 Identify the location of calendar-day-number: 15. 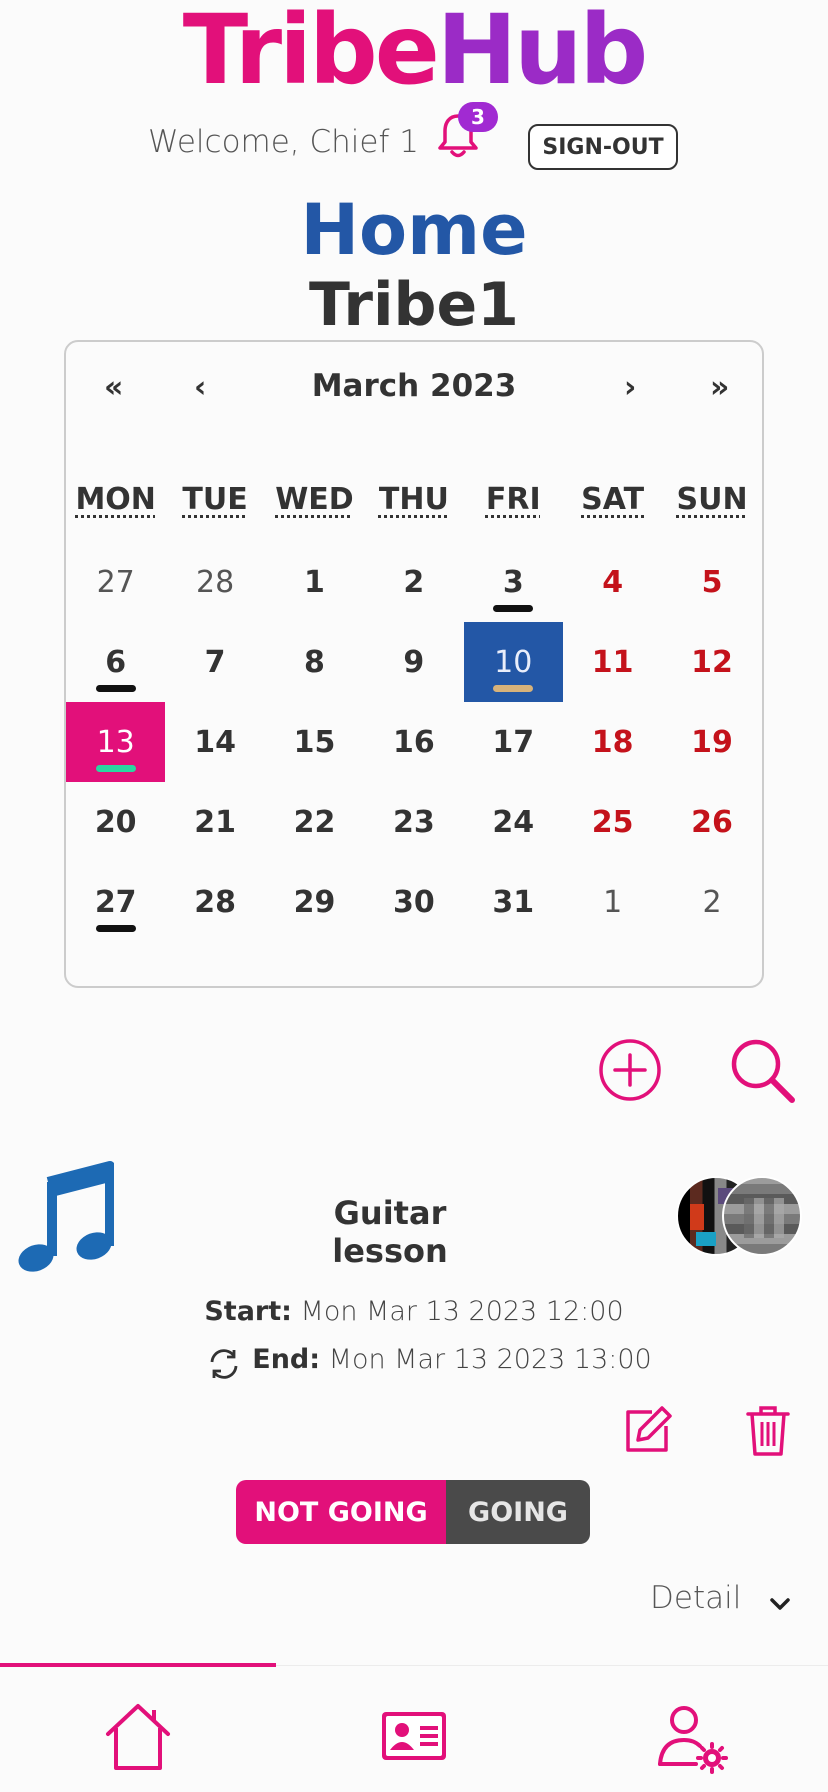
(314, 742).